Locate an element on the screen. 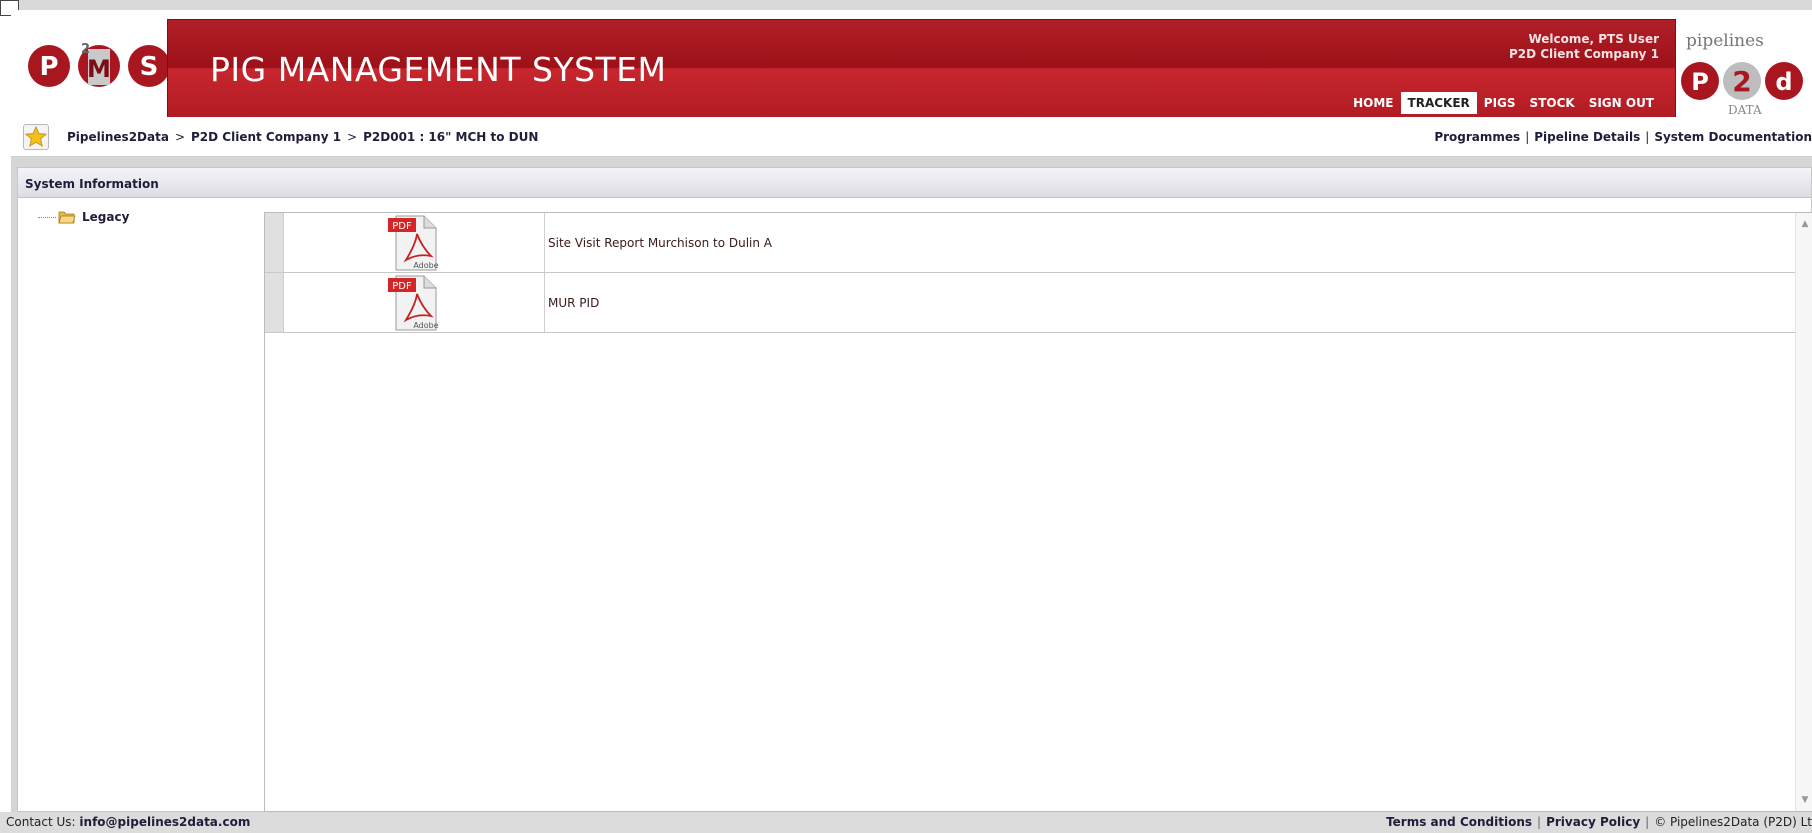  breadcrumb-item-pipeline: P2D001 : 16" MCH to DUN is located at coordinates (450, 137).